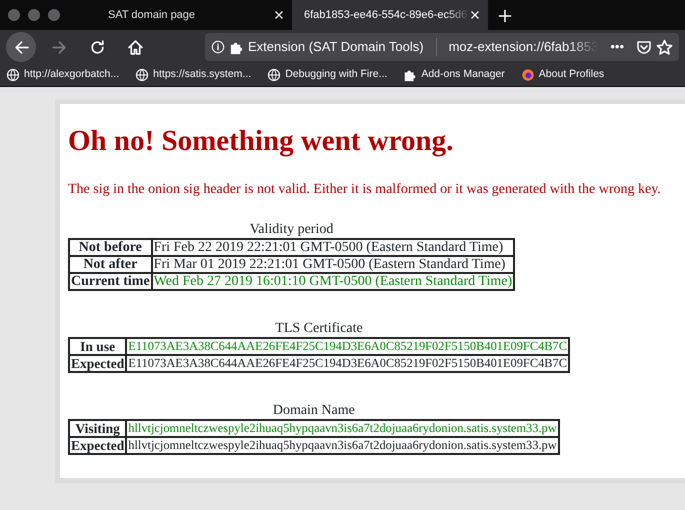  I want to click on browser-tab: 6fab1853-ee46-554c-89e6-ec5d6, so click(390, 15).